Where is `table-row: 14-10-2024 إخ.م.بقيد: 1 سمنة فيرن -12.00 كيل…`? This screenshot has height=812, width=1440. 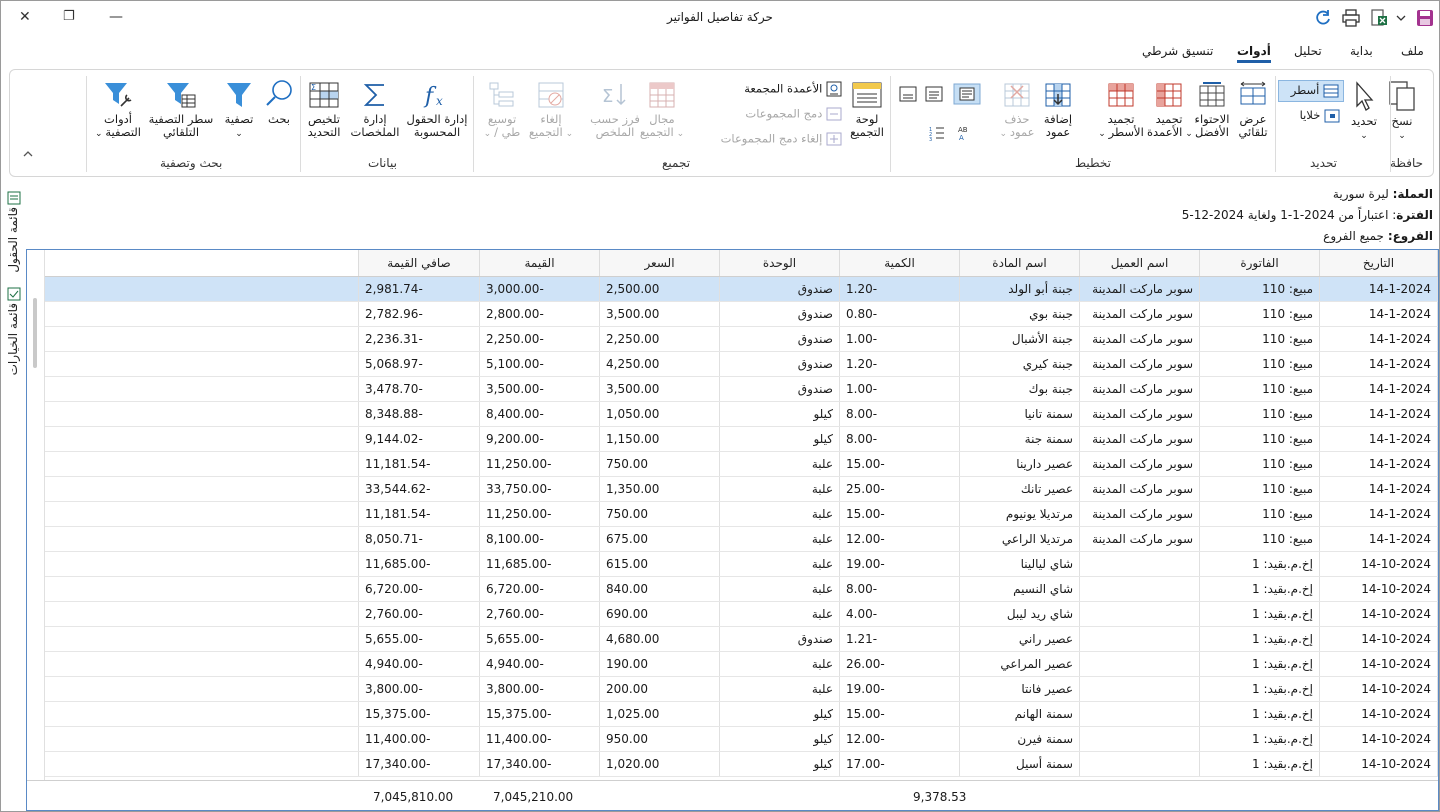
table-row: 14-10-2024 إخ.م.بقيد: 1 سمنة فيرن -12.00 كيل… is located at coordinates (741, 739).